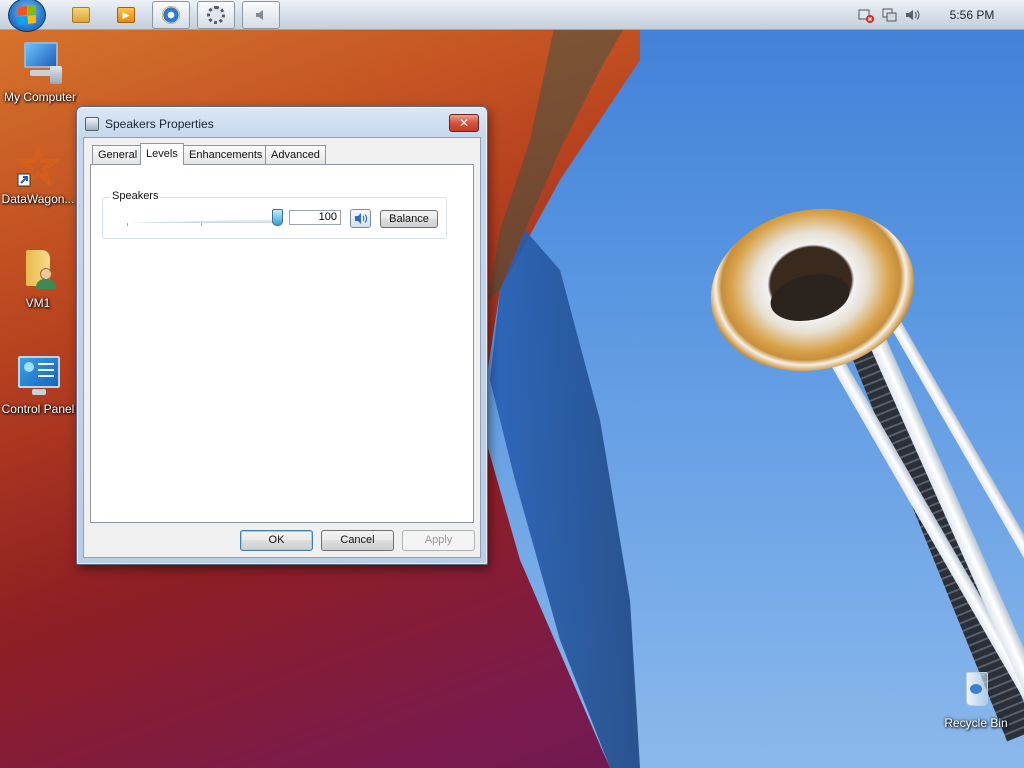 Image resolution: width=1024 pixels, height=768 pixels. What do you see at coordinates (972, 15) in the screenshot?
I see `taskbar-clock: 5:56 PM` at bounding box center [972, 15].